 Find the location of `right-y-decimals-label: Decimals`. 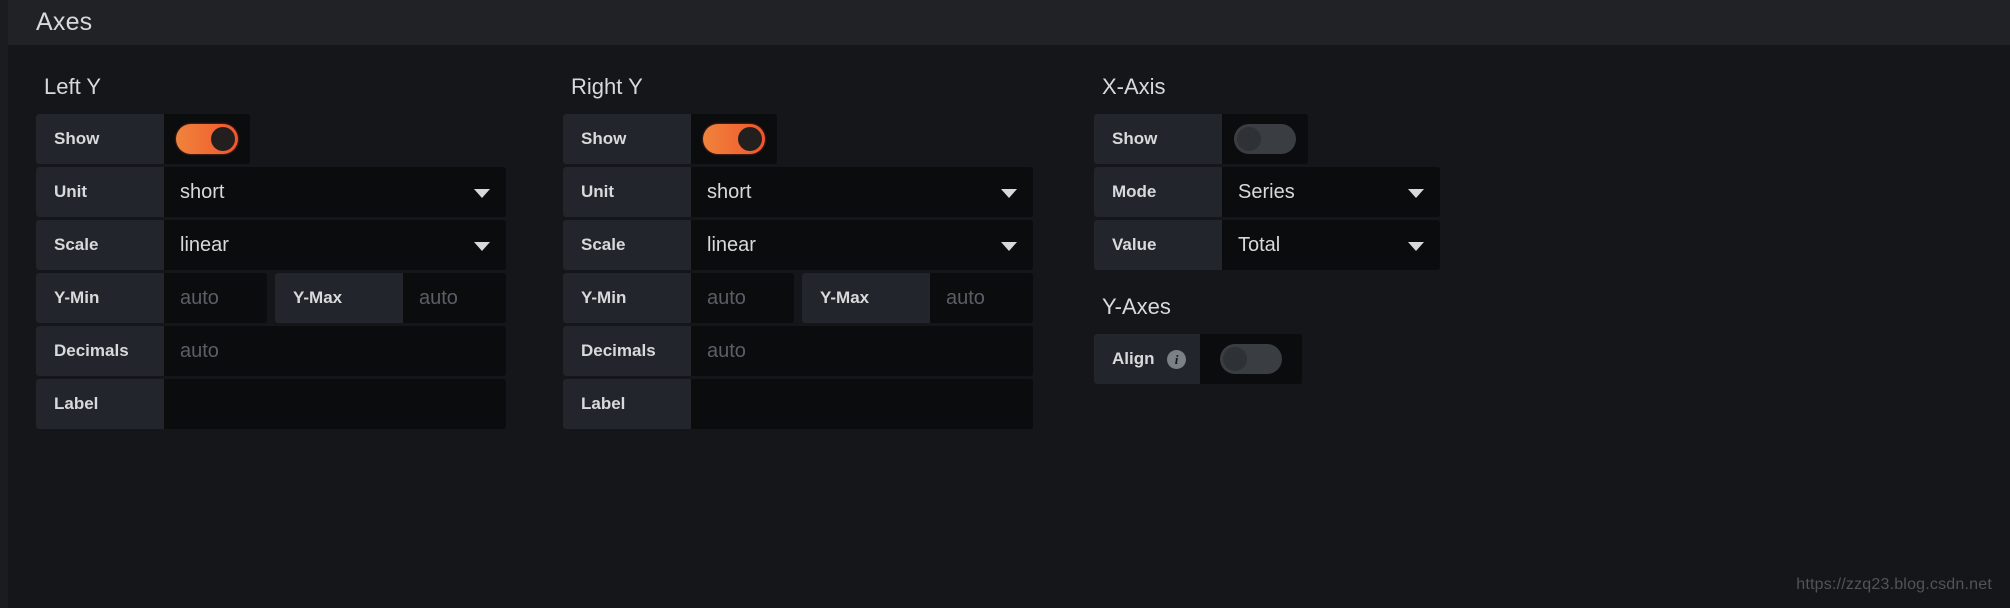

right-y-decimals-label: Decimals is located at coordinates (627, 351).